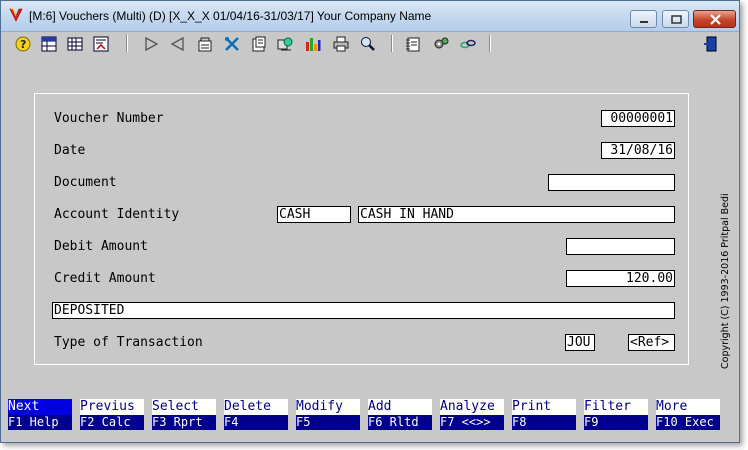  I want to click on fkey-action-select: Select, so click(184, 407).